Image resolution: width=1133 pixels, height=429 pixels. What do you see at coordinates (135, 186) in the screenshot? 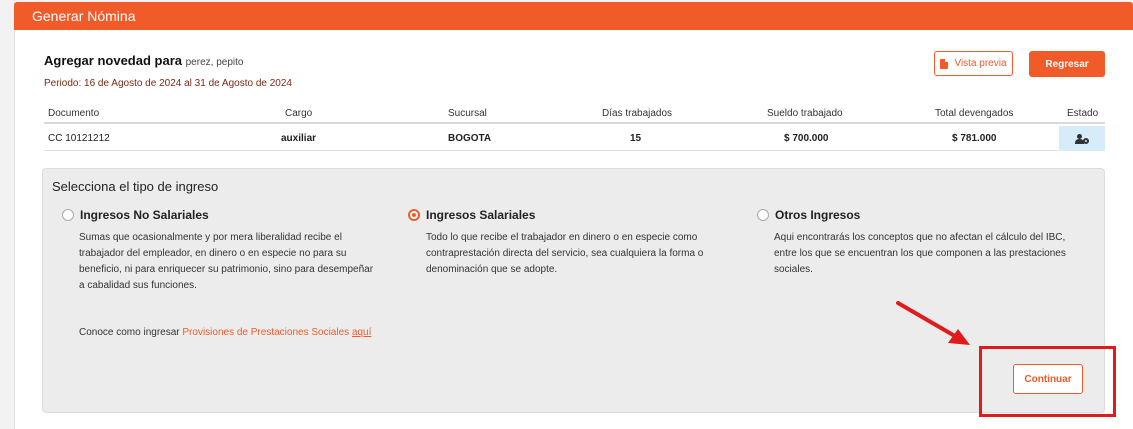
I see `ingreso-type-title: Selecciona el tipo de ingreso` at bounding box center [135, 186].